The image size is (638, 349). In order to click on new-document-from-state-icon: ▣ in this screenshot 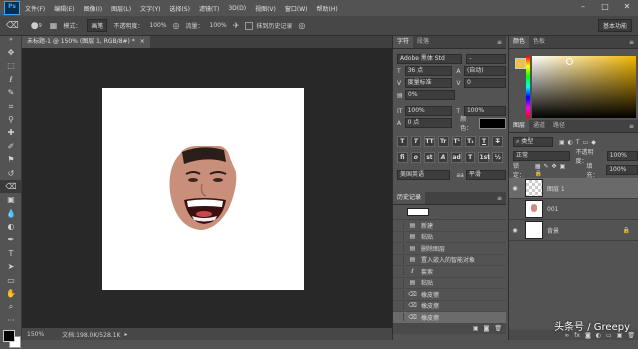, I will do `click(476, 328)`.